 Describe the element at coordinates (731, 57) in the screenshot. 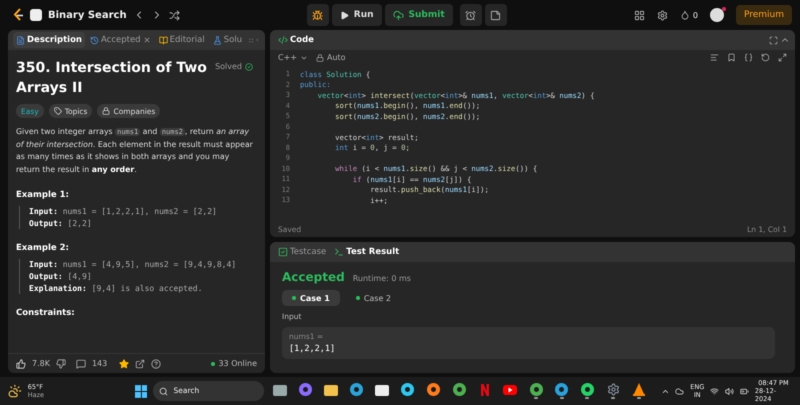

I see `bookmark-icon` at that location.